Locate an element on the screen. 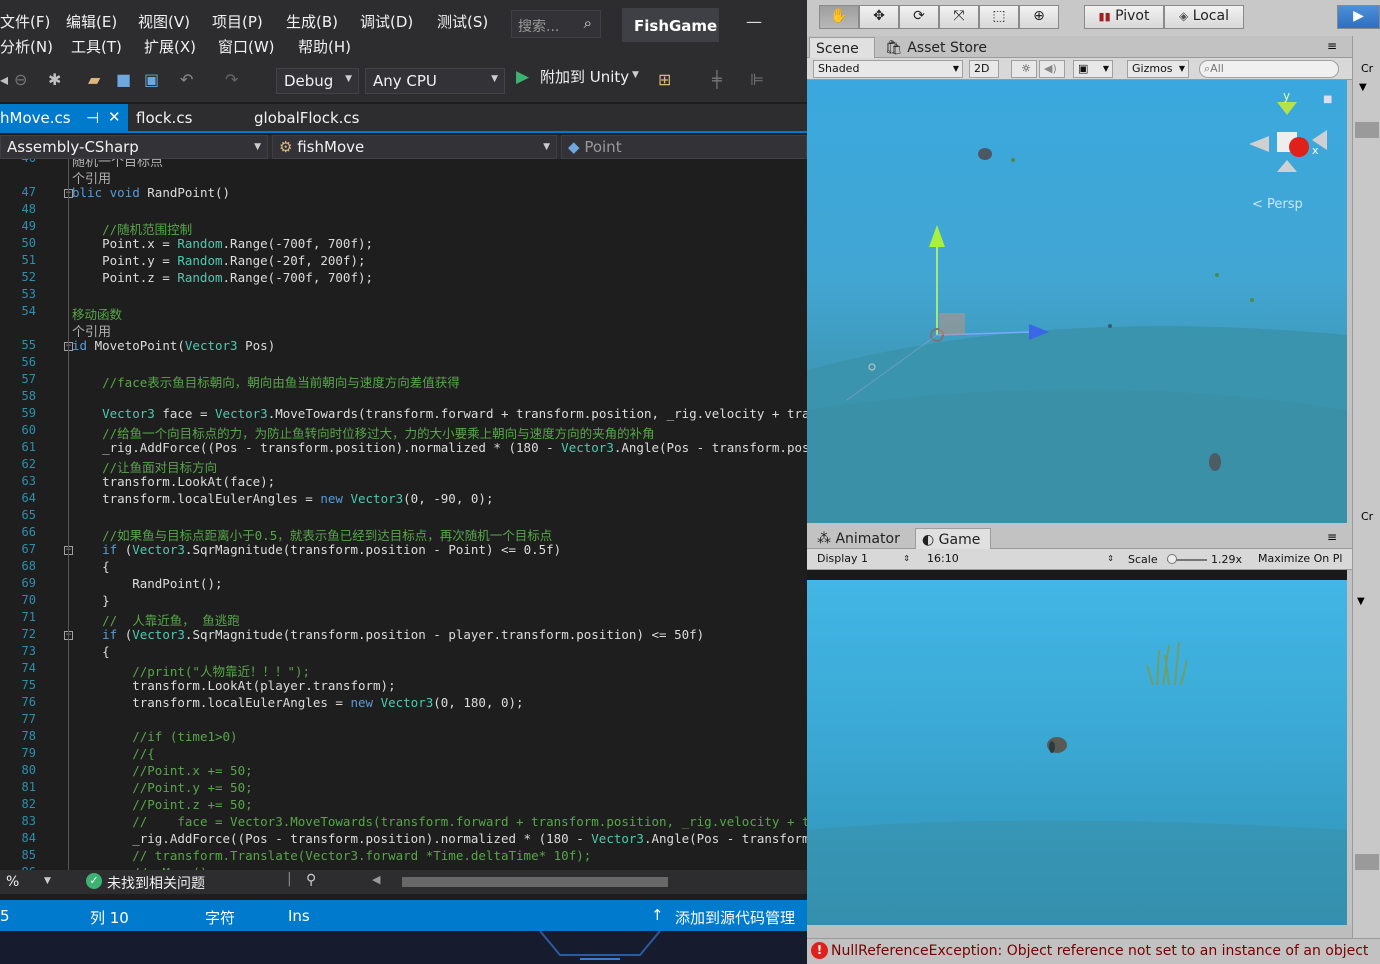 This screenshot has height=964, width=1380. display-dropdown: Display 1 ⇕ is located at coordinates (863, 560).